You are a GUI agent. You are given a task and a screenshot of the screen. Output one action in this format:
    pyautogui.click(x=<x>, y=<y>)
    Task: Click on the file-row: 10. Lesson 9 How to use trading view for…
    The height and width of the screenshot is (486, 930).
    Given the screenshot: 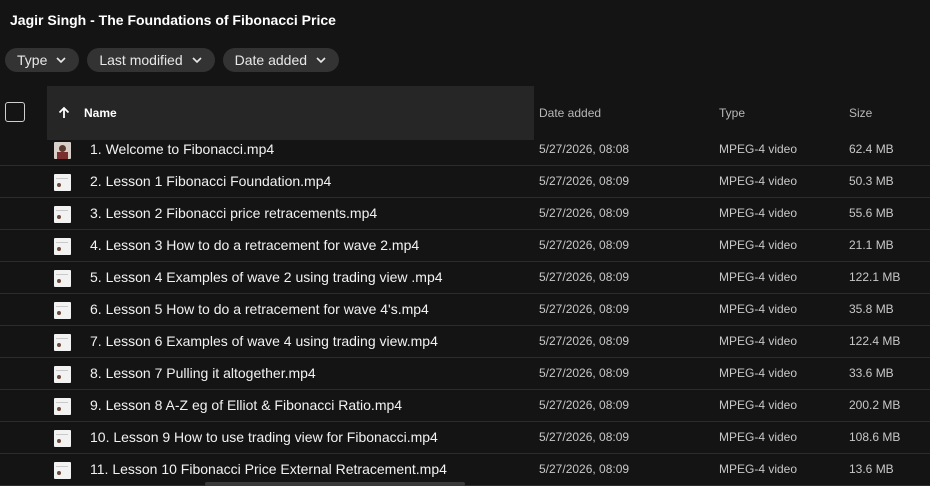 What is the action you would take?
    pyautogui.click(x=465, y=438)
    